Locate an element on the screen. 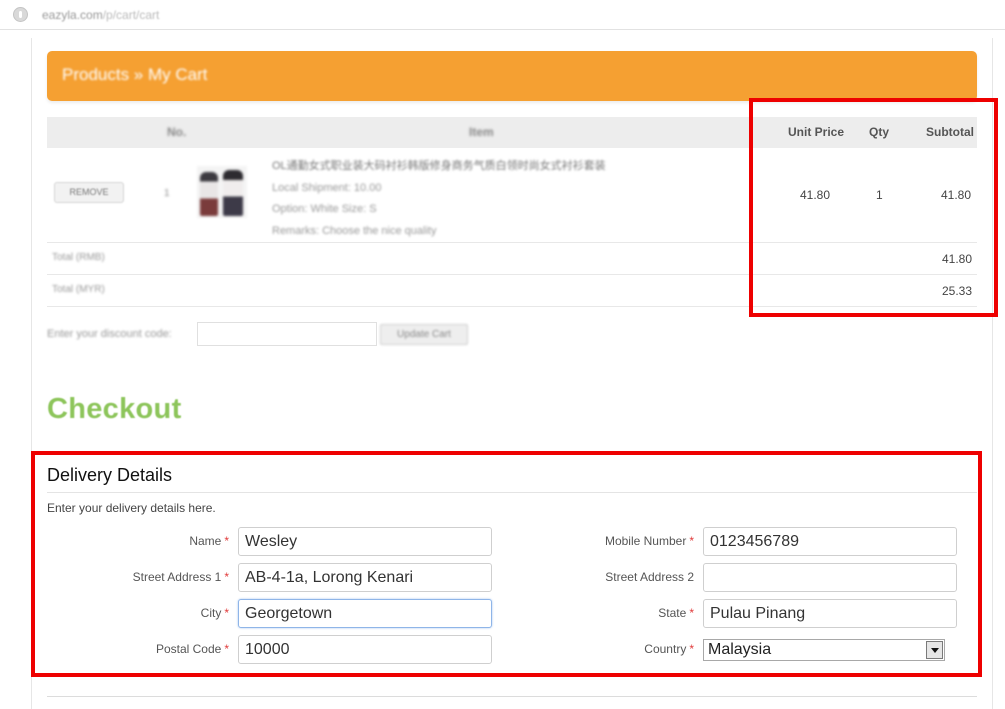 The width and height of the screenshot is (1005, 709). item-remarks: Remarks: Choose the nice quality is located at coordinates (354, 230).